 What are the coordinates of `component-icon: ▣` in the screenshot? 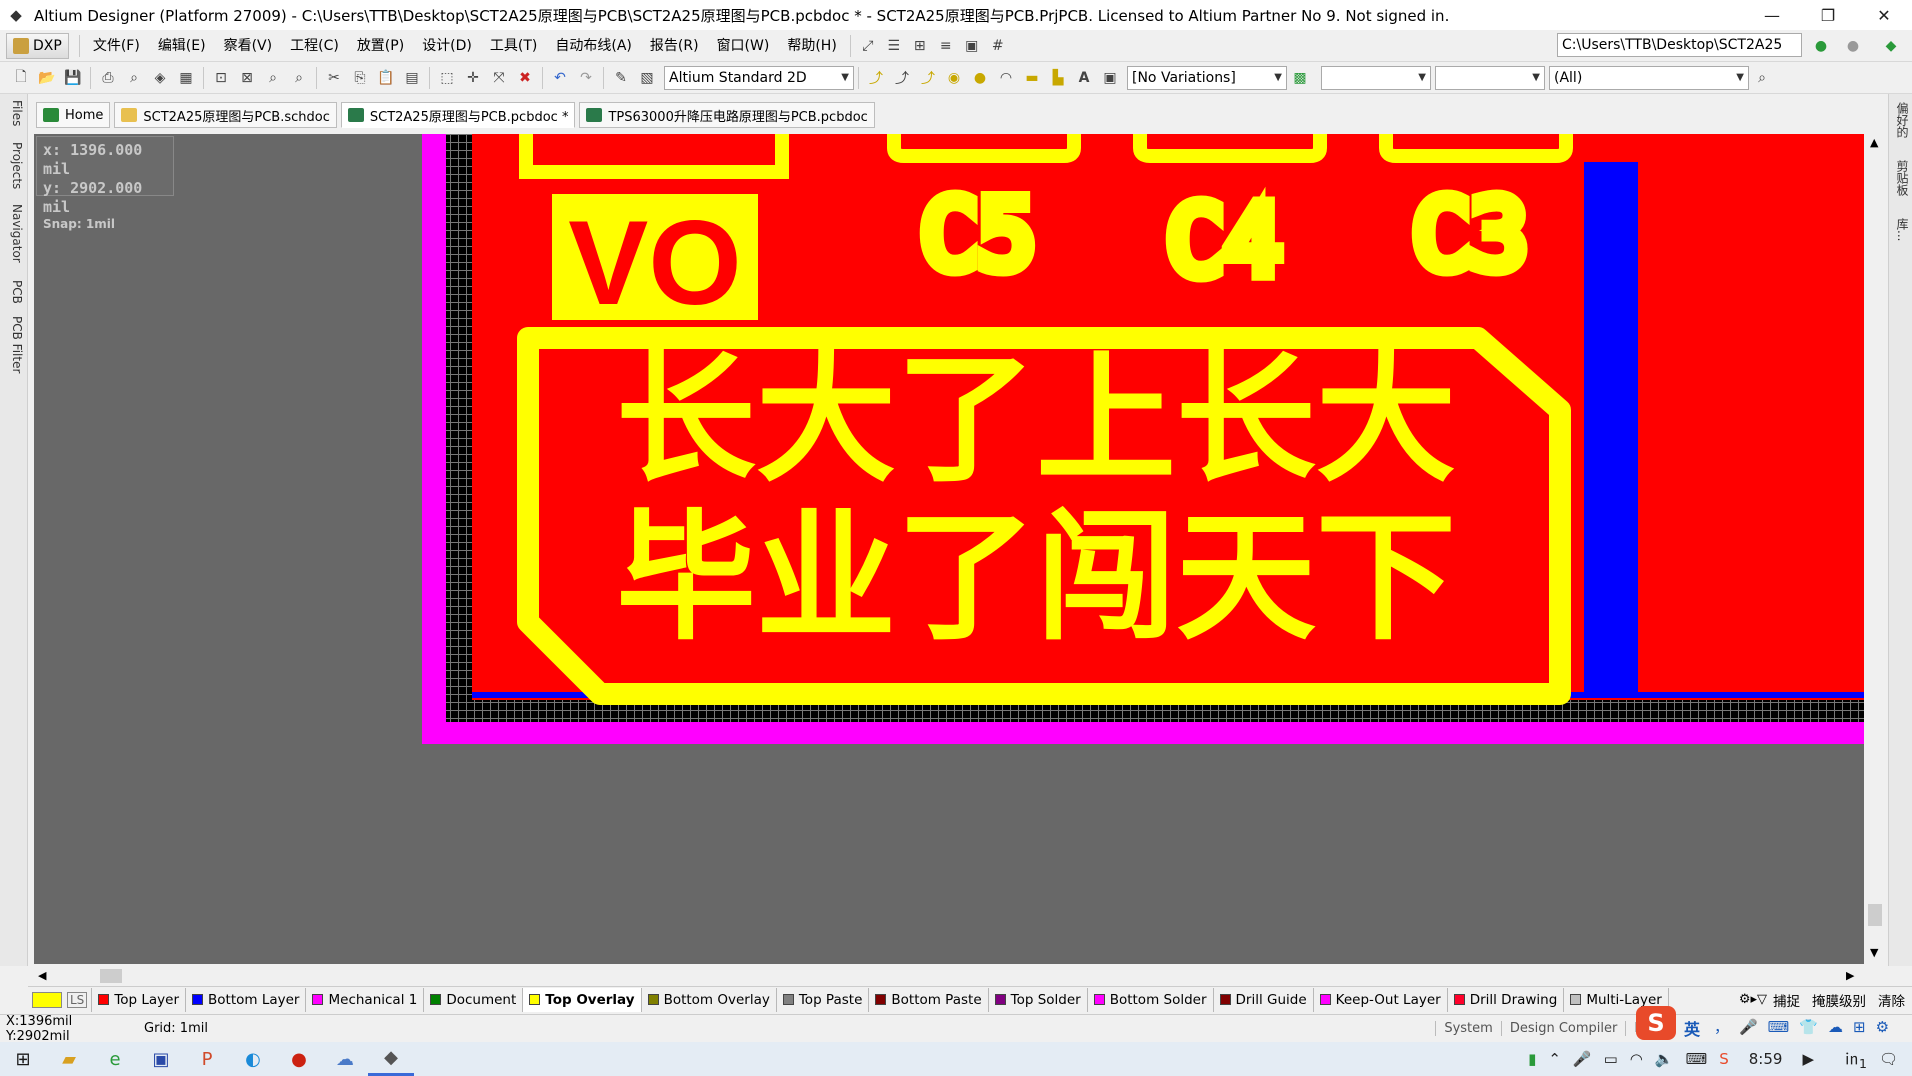 It's located at (1110, 78).